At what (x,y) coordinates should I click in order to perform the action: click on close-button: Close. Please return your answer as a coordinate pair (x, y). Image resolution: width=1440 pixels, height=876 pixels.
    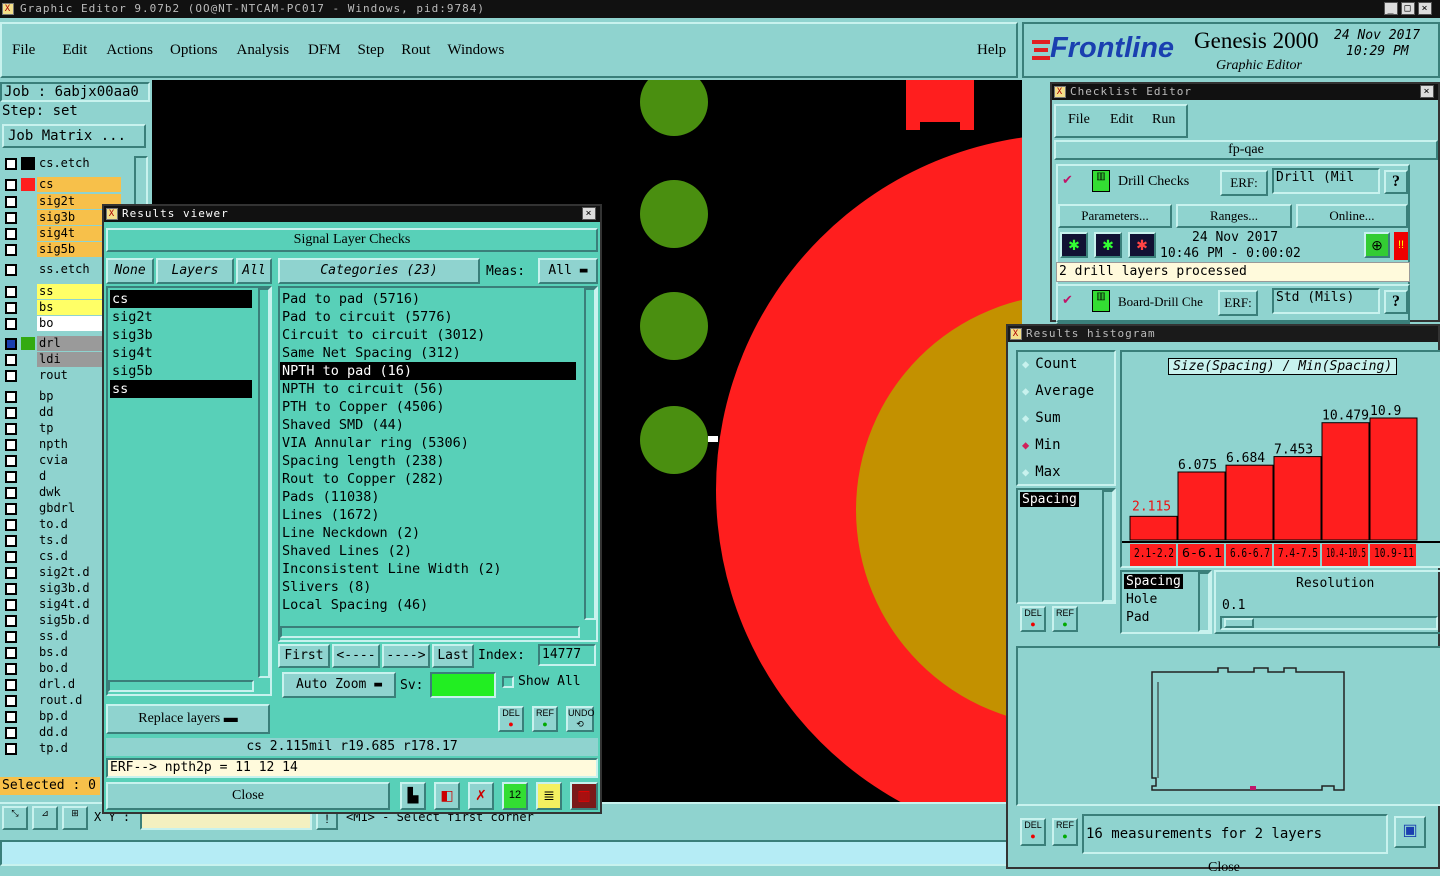
    Looking at the image, I should click on (248, 796).